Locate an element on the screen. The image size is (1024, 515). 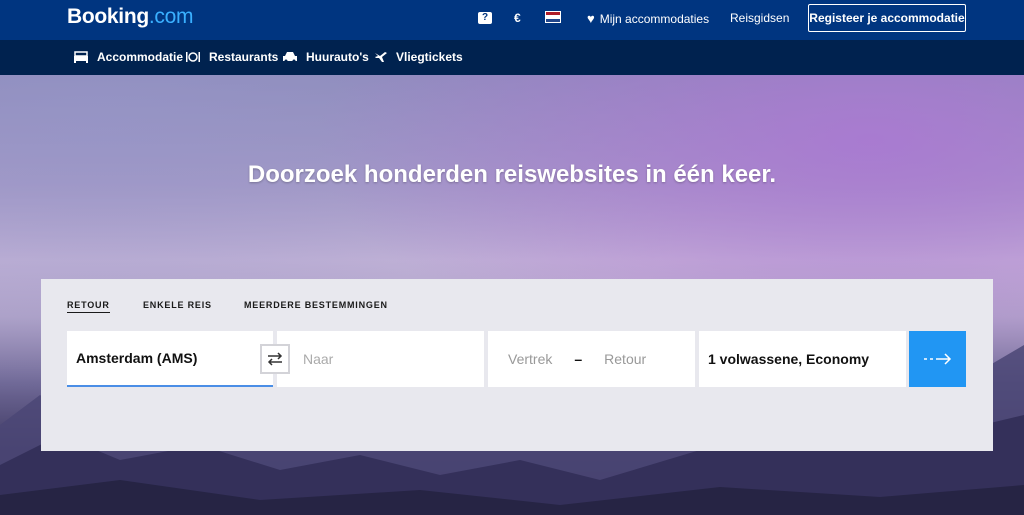
tab-retour: RETOUR is located at coordinates (88, 306).